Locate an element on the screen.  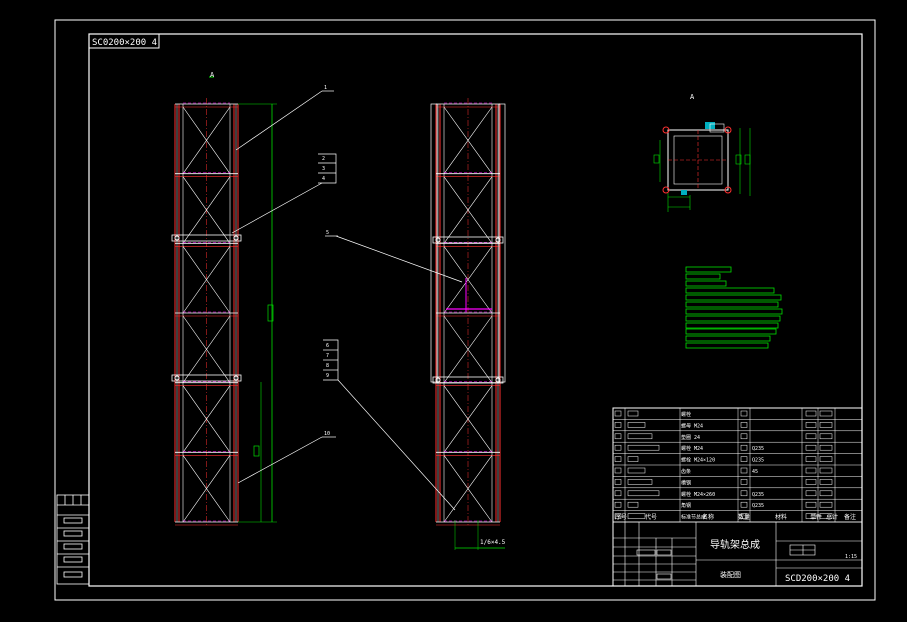
technical-notes is located at coordinates (734, 307).